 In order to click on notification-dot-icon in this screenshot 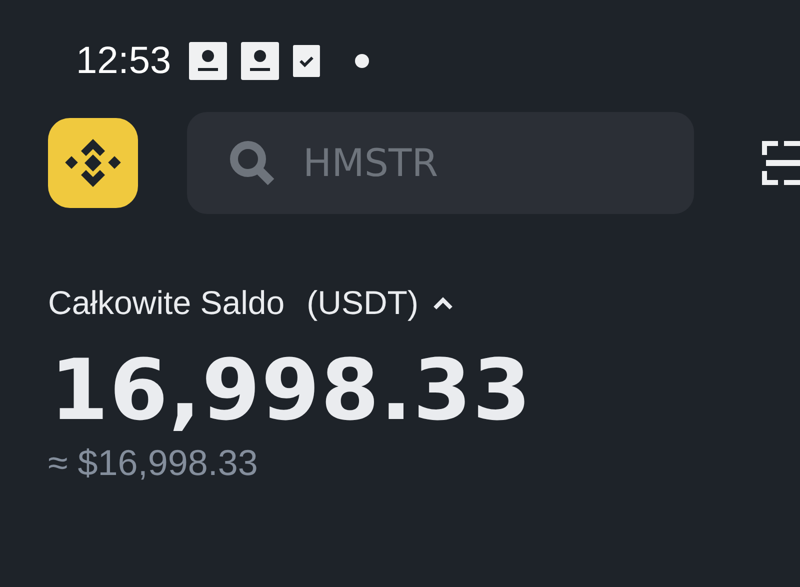, I will do `click(362, 61)`.